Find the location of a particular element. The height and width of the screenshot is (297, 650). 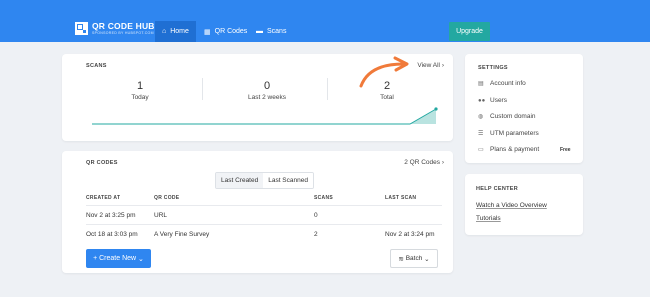

brand-logo: QR CODE HUB SPONSORED BY HUBSPOT.COM is located at coordinates (115, 28).